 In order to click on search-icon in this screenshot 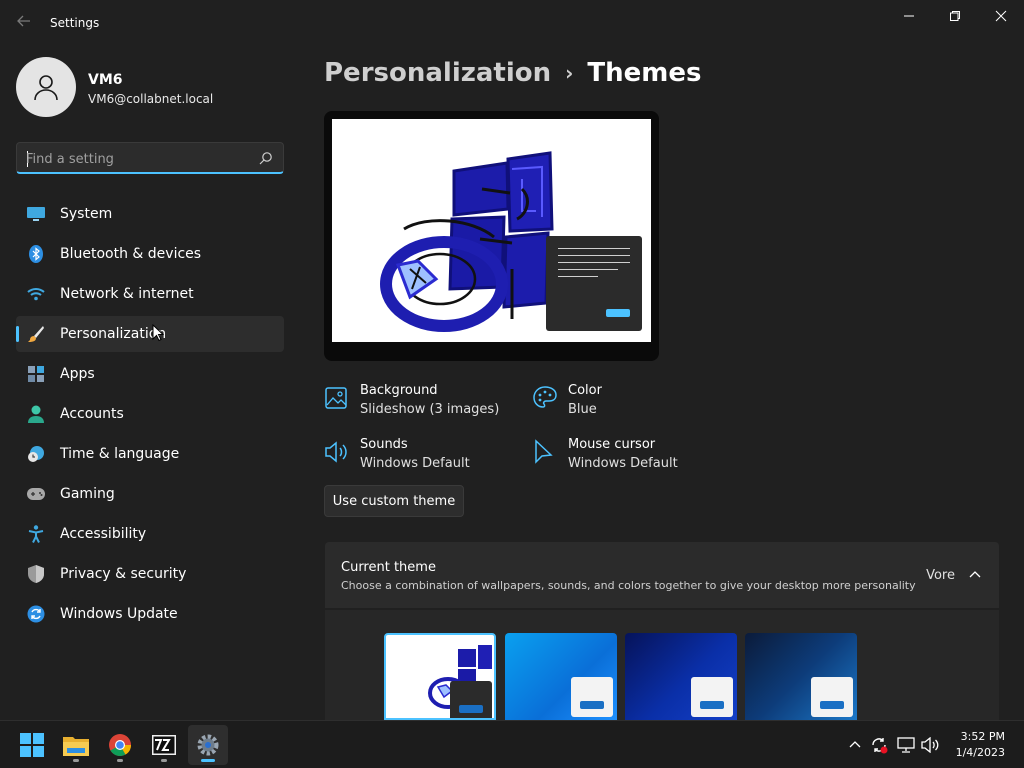, I will do `click(266, 158)`.